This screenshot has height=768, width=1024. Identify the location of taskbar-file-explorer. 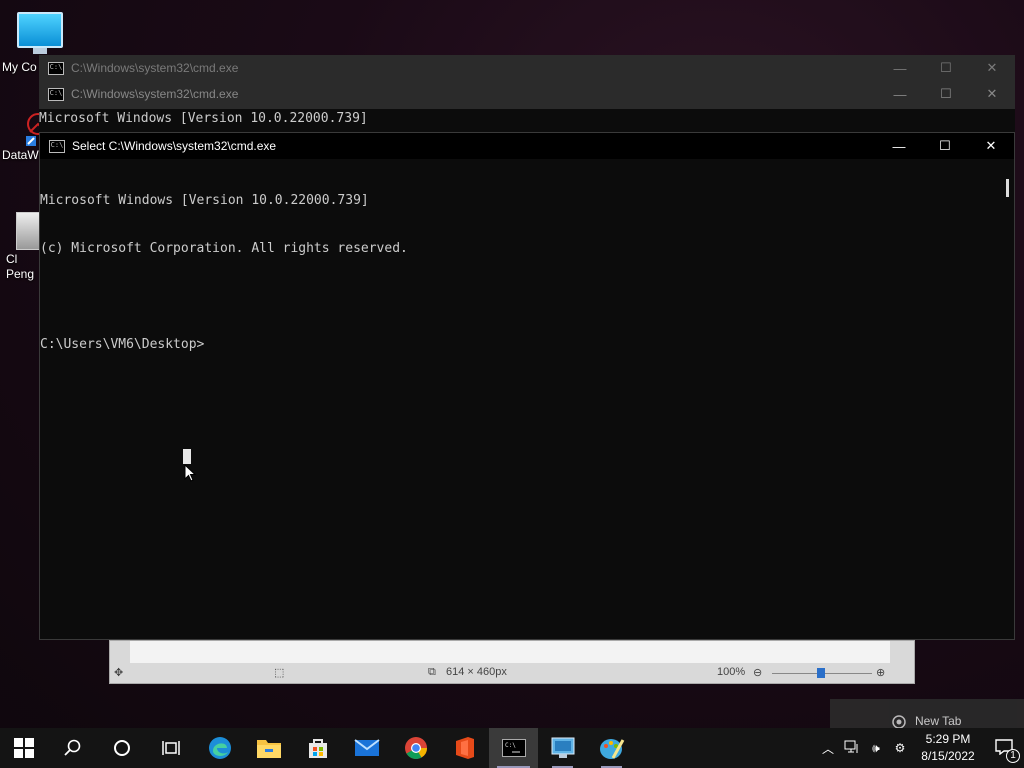
(268, 748).